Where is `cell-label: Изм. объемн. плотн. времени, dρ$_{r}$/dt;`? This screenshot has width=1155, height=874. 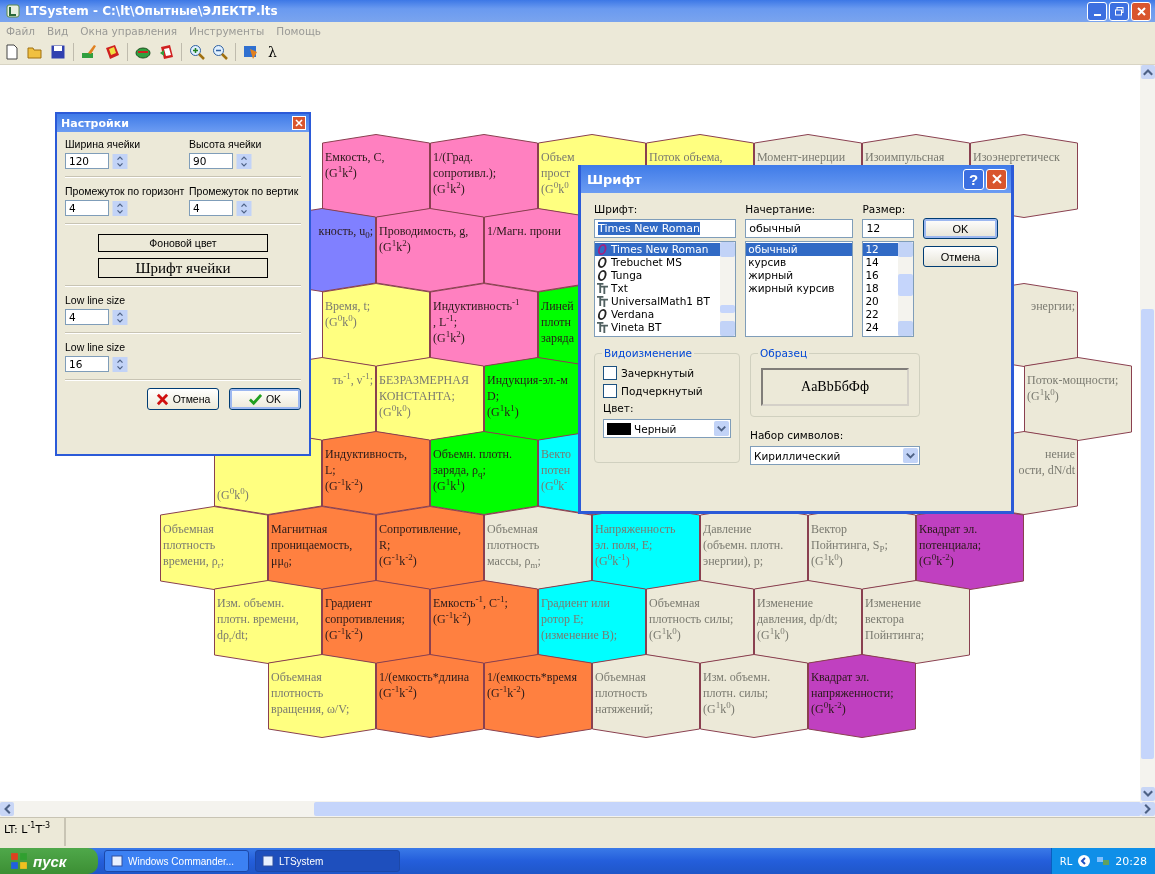 cell-label: Изм. объемн. плотн. времени, dρ$_{r}$/dt; is located at coordinates (258, 618).